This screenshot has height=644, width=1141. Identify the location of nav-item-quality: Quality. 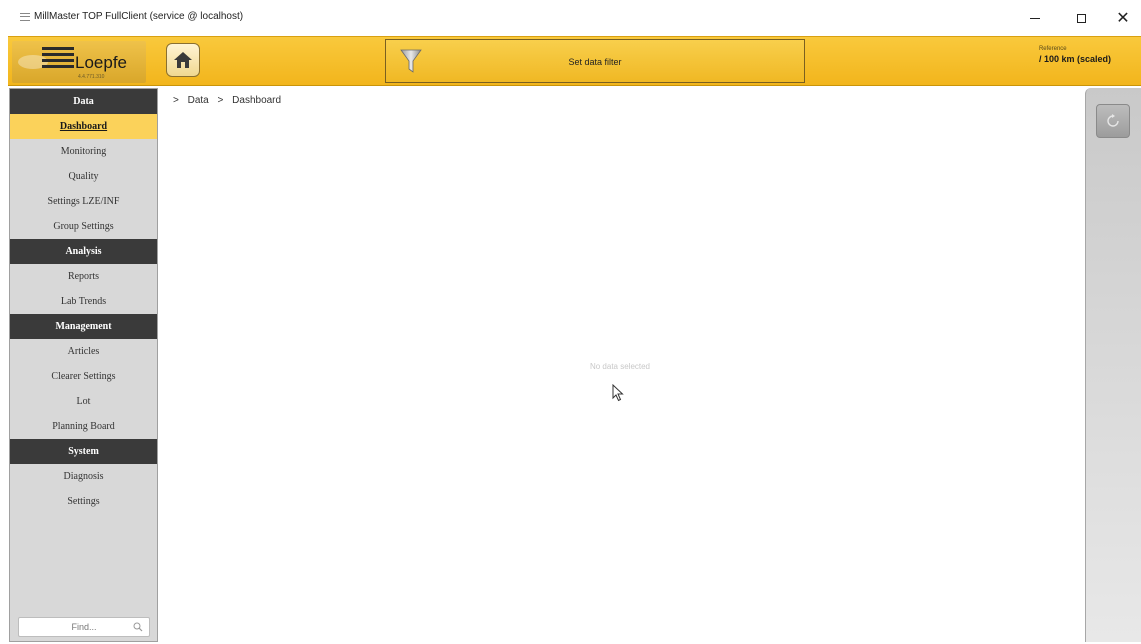
(83, 176).